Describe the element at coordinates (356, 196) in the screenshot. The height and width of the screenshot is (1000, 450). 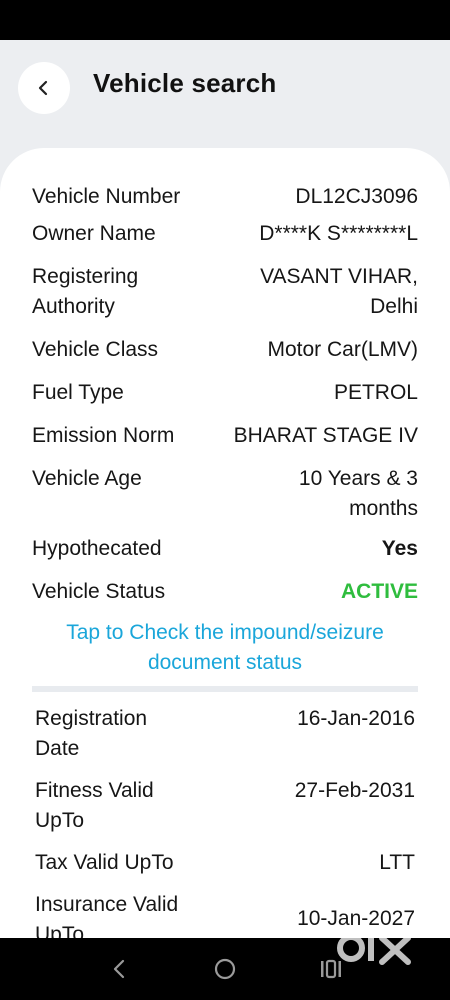
I see `detail-value: DL12CJ3096` at that location.